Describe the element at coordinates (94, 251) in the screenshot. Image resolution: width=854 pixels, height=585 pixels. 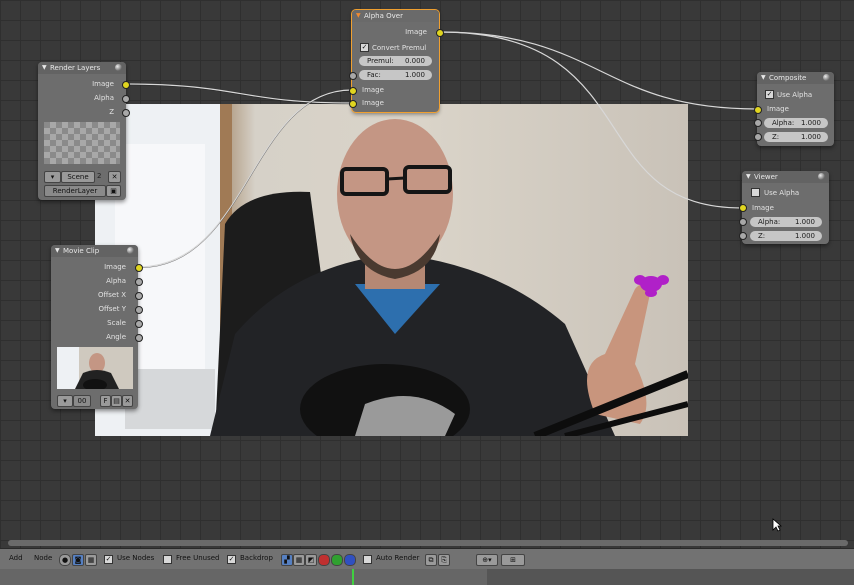
I see `movie-clip-header: ▼ Movie Clip` at that location.